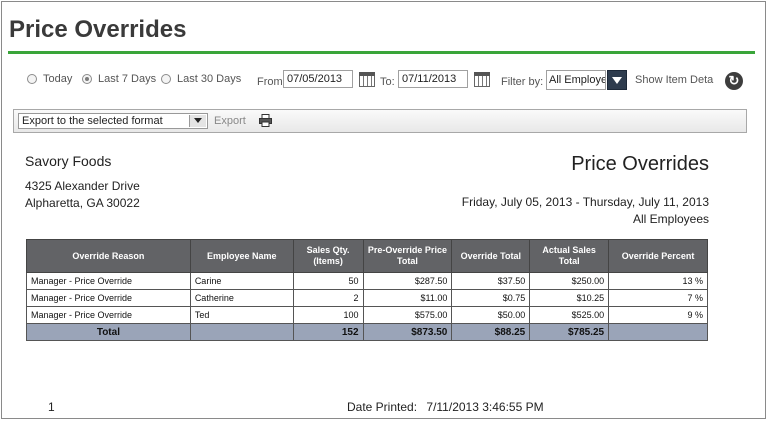 This screenshot has width=769, height=422. Describe the element at coordinates (241, 315) in the screenshot. I see `employee-name-cell: Ted` at that location.